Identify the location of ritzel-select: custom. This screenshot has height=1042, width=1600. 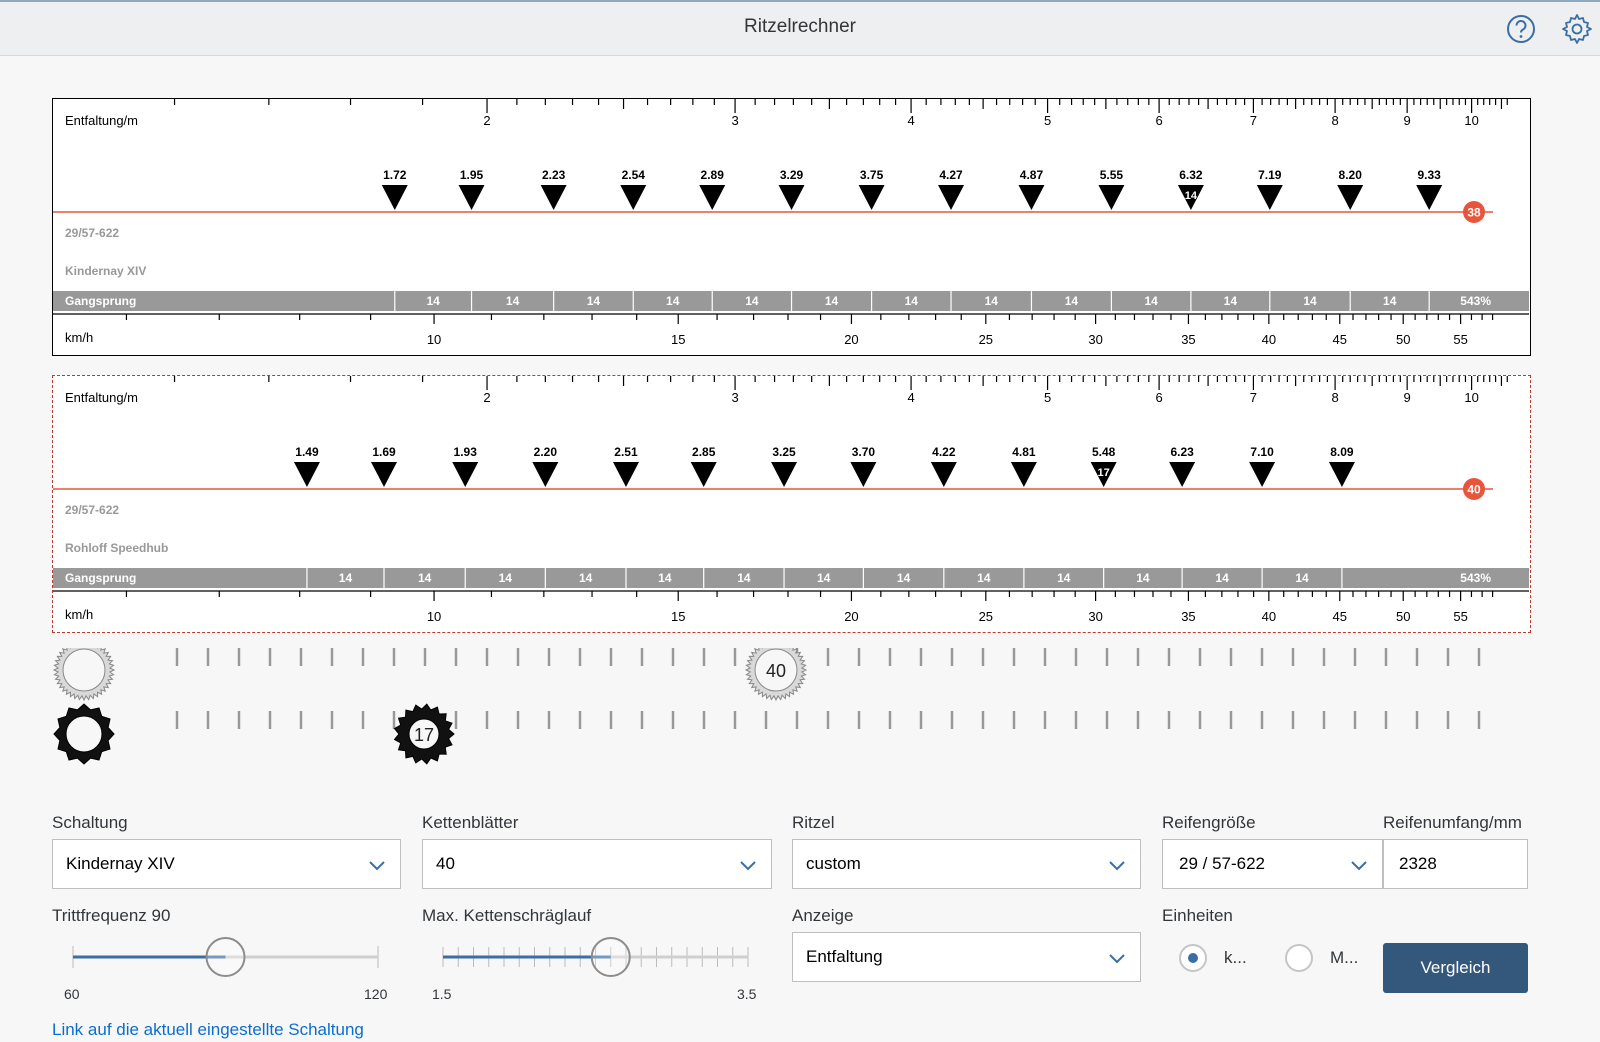
(966, 864).